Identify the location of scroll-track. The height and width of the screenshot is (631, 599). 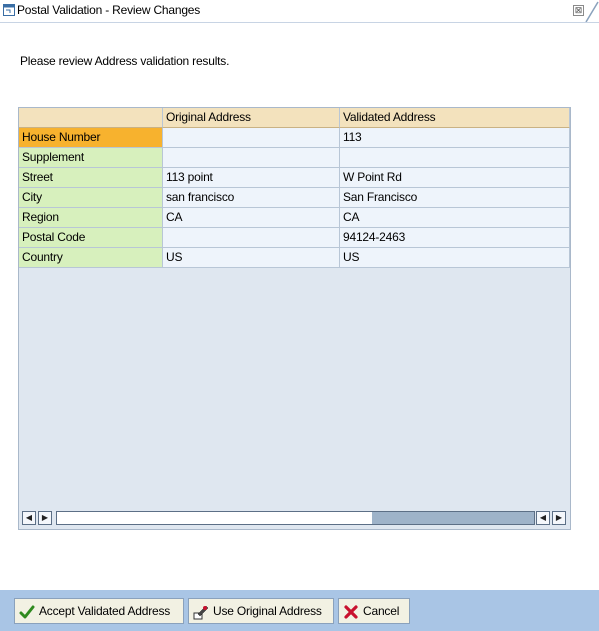
(295, 518).